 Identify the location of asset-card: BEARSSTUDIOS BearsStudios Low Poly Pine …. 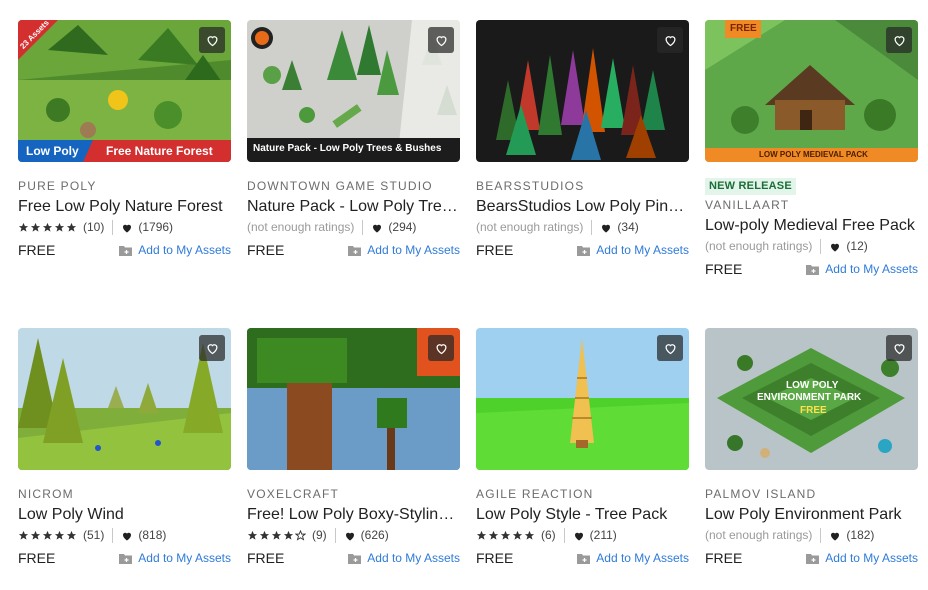
(582, 139).